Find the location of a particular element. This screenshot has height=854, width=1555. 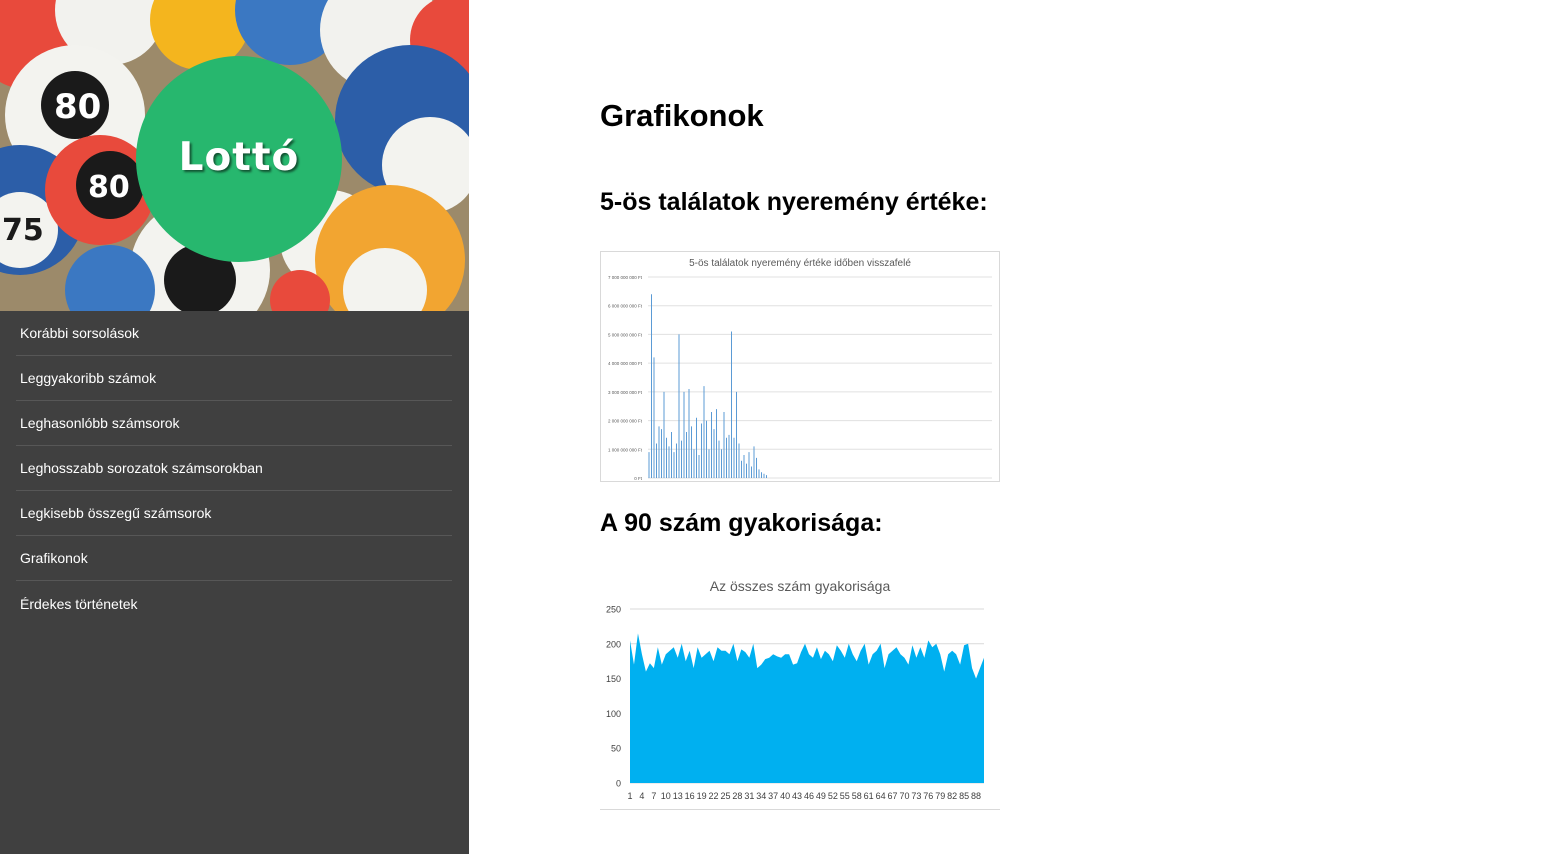

x-tick-label: 13 is located at coordinates (678, 796).